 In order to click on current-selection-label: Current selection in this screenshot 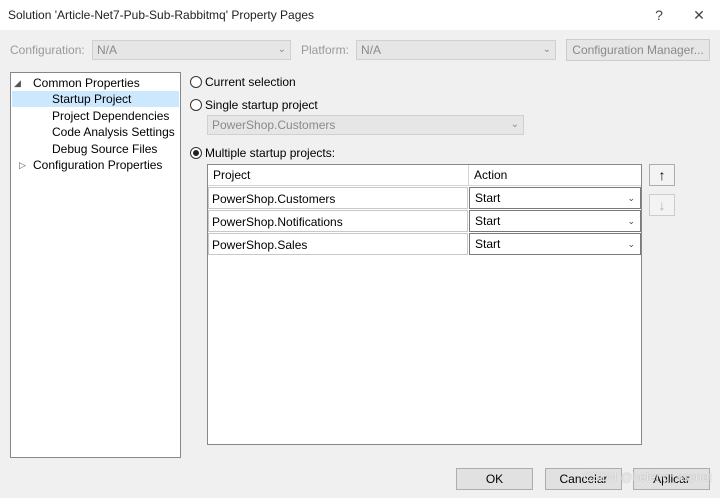, I will do `click(250, 82)`.